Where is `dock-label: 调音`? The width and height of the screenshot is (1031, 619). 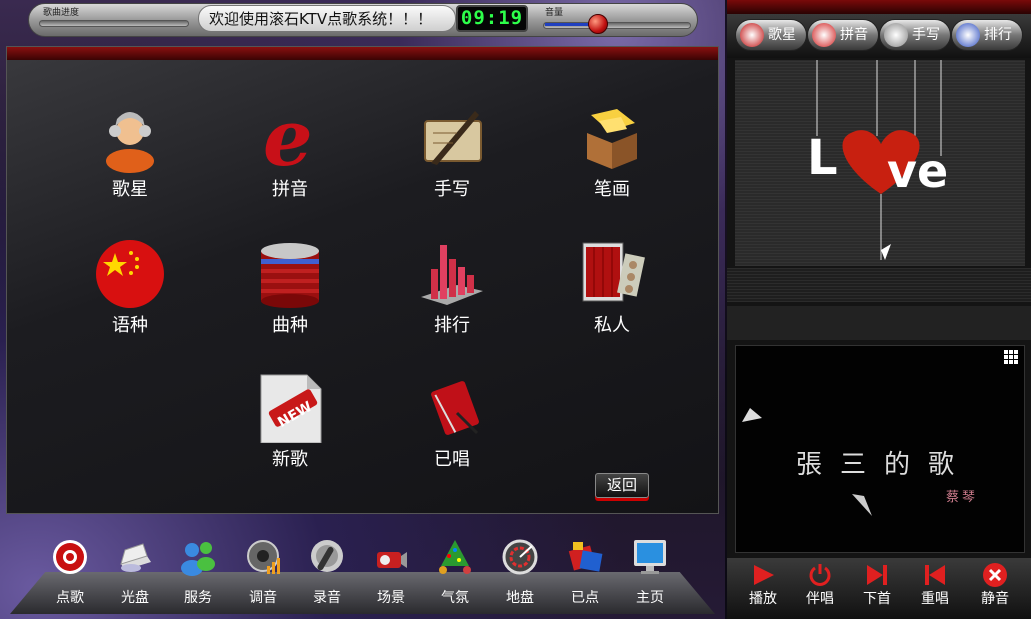
dock-label: 调音 is located at coordinates (263, 598).